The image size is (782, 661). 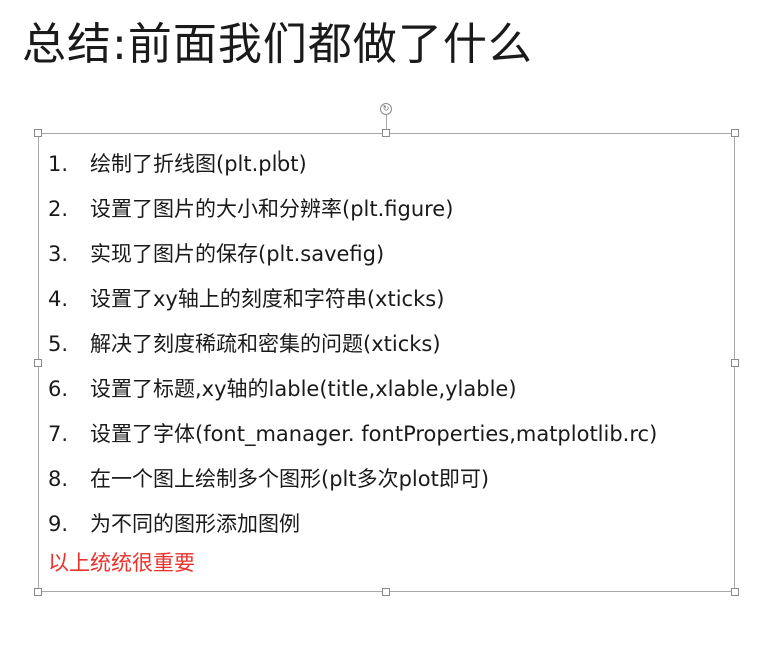 I want to click on list-item: 5. 解决了刻度稀疏和密集的问题(xticks), so click(x=352, y=348).